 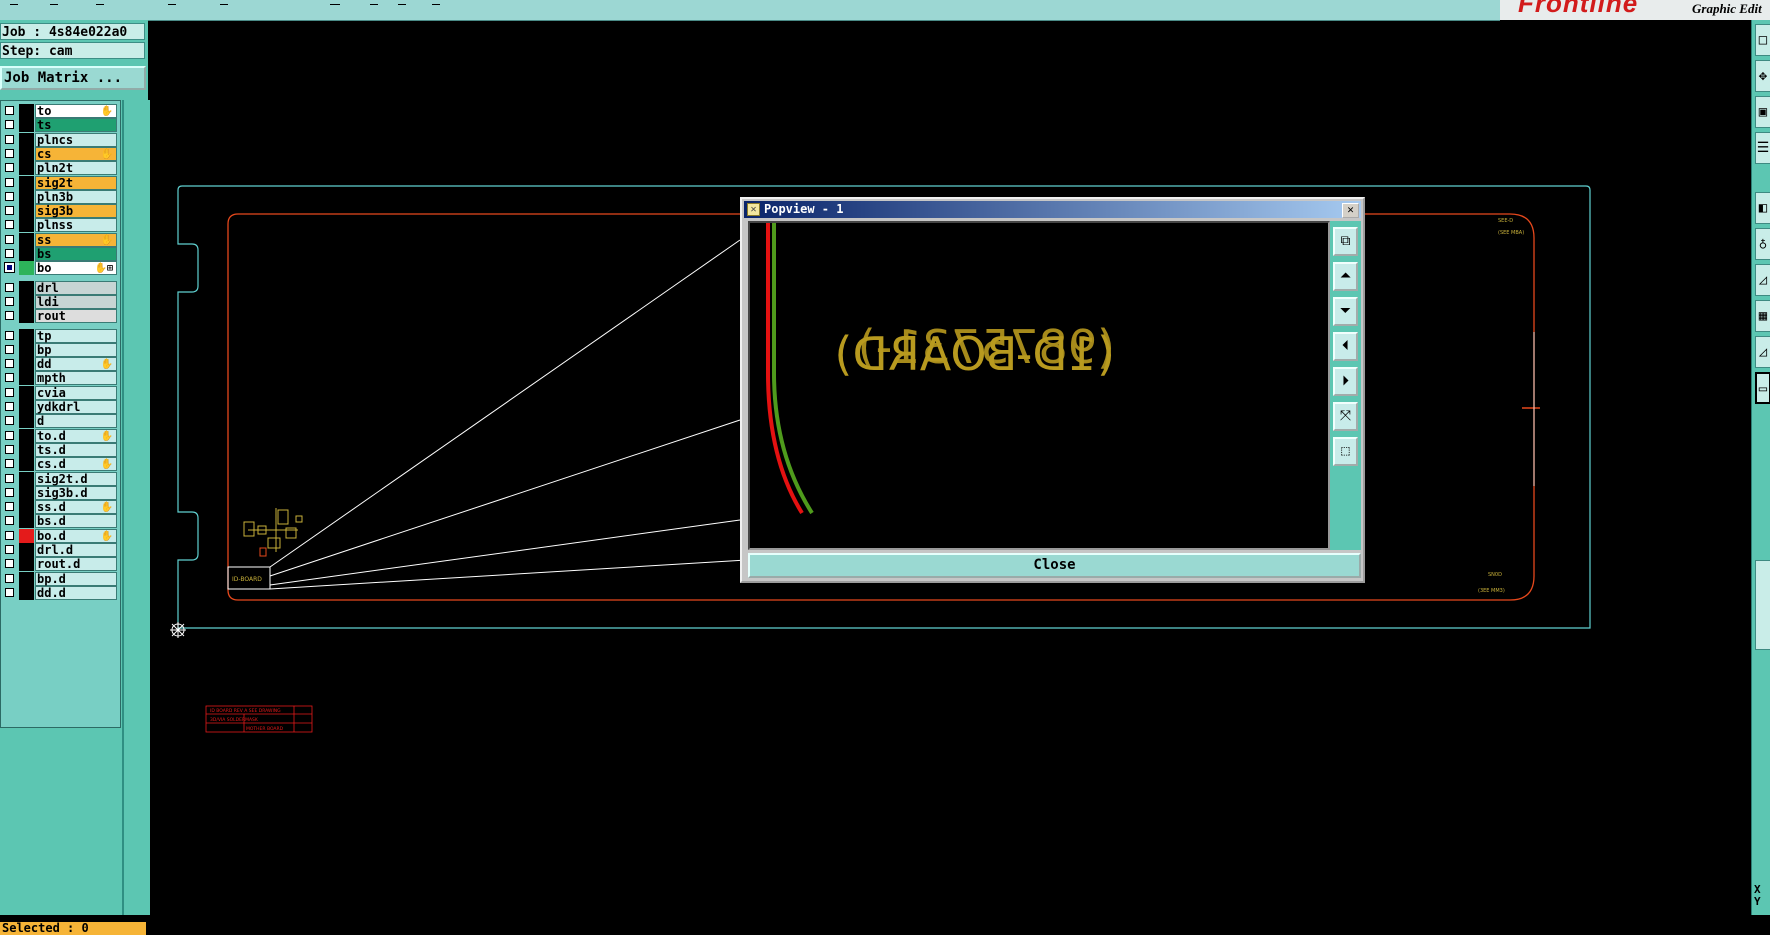 I want to click on layer-row: sig3b, so click(x=61, y=211).